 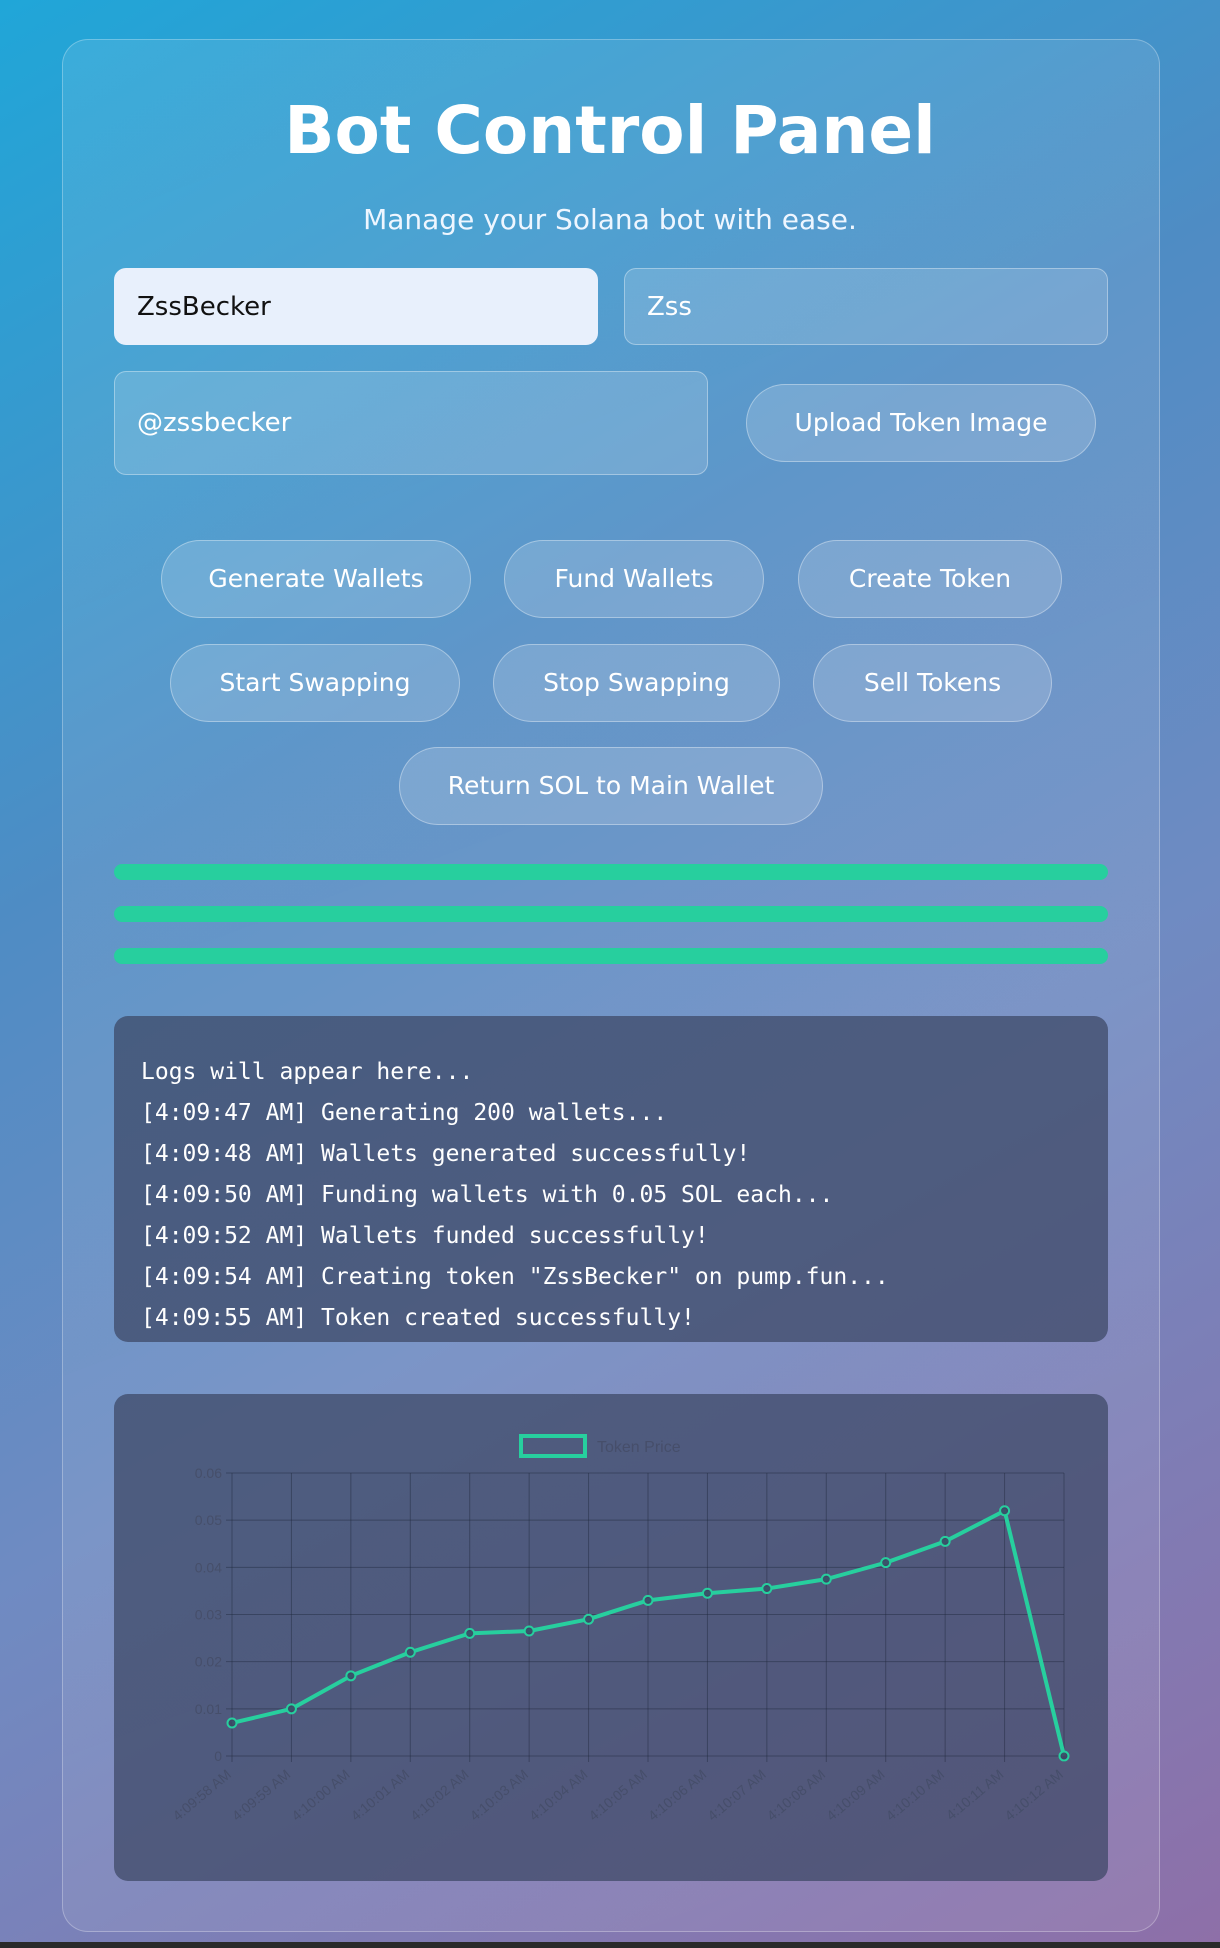 What do you see at coordinates (736, 1795) in the screenshot?
I see `x-tick-label: 4:10:07 AM` at bounding box center [736, 1795].